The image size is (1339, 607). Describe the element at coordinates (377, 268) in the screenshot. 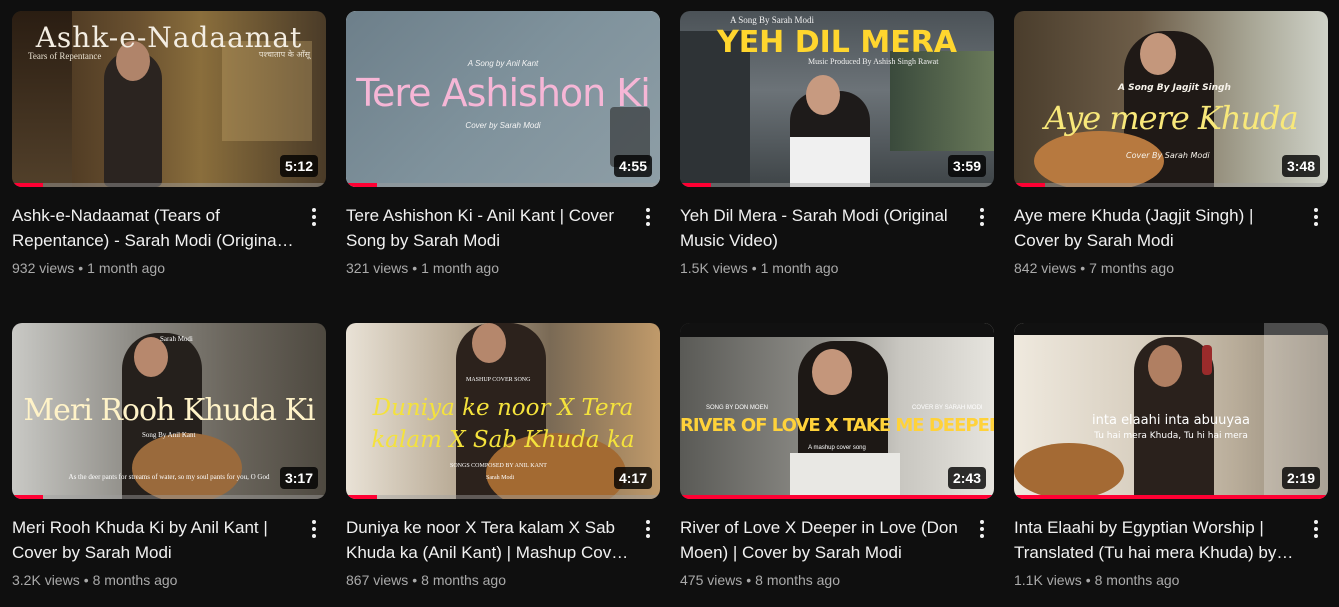

I see `view-count: 321 views` at that location.